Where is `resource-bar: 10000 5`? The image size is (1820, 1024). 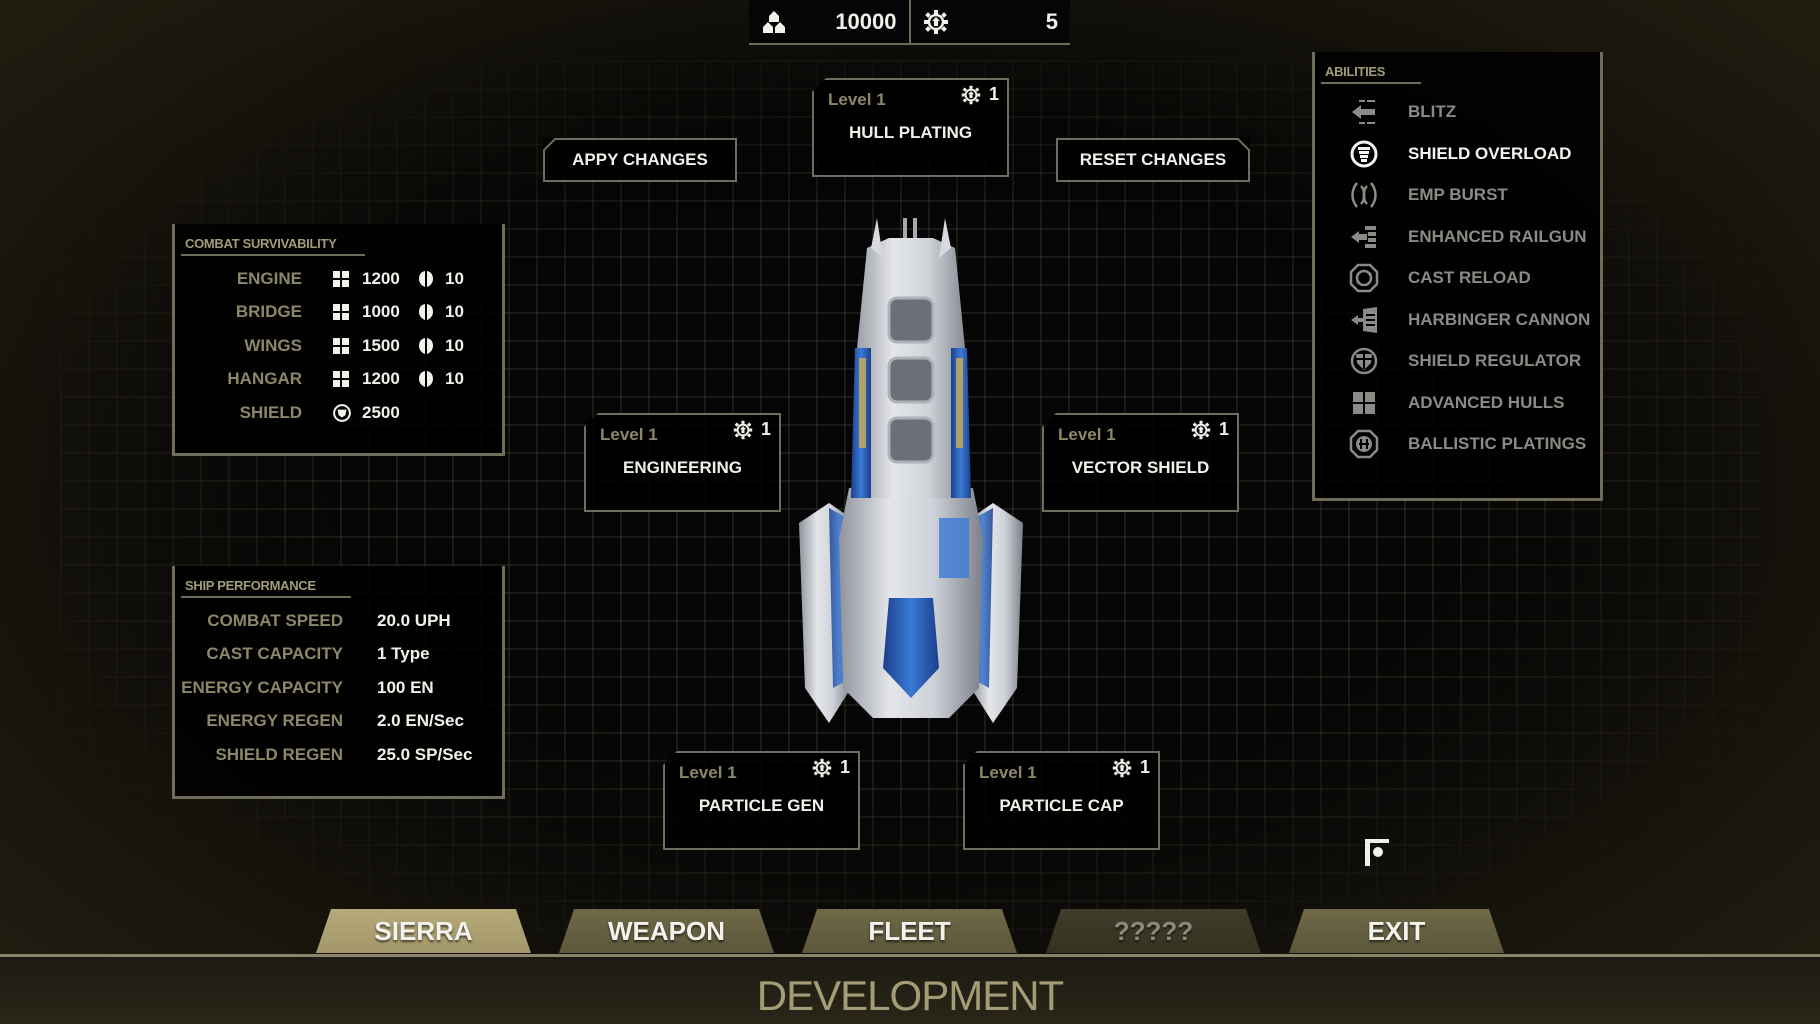
resource-bar: 10000 5 is located at coordinates (909, 22).